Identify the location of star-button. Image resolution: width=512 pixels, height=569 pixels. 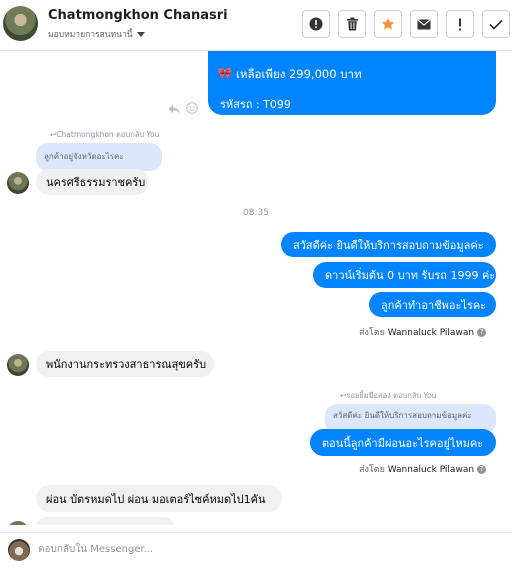
(388, 24).